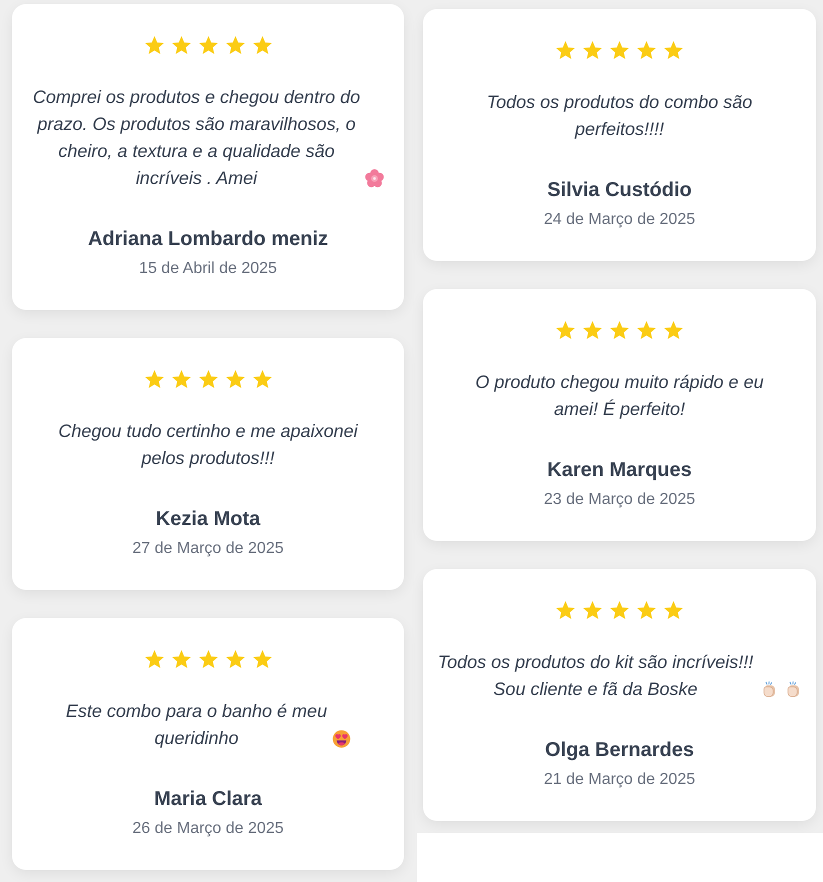 The width and height of the screenshot is (823, 882). I want to click on review-text: Todos os produtos do combo são perfeitos!!!!, so click(619, 115).